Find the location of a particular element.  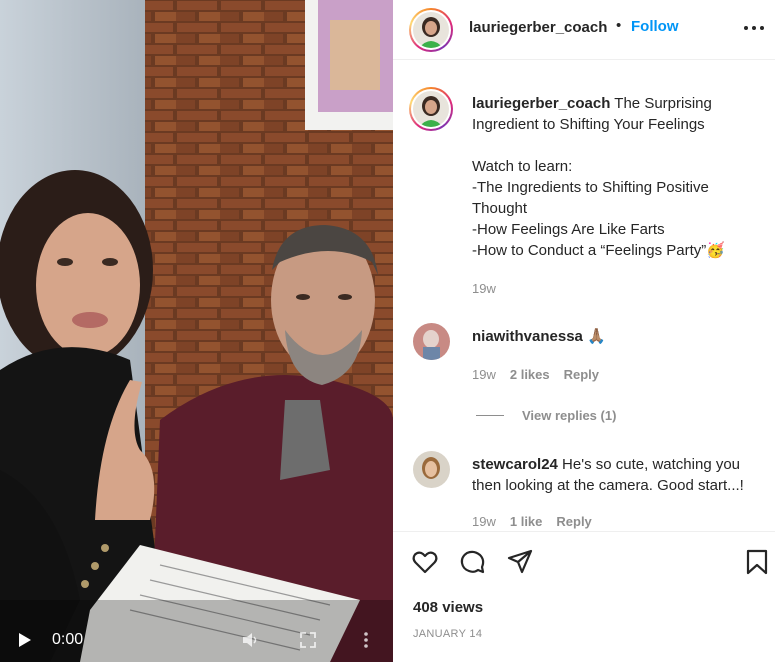

post-header: lauriegerber_coach • Follow is located at coordinates (584, 30).